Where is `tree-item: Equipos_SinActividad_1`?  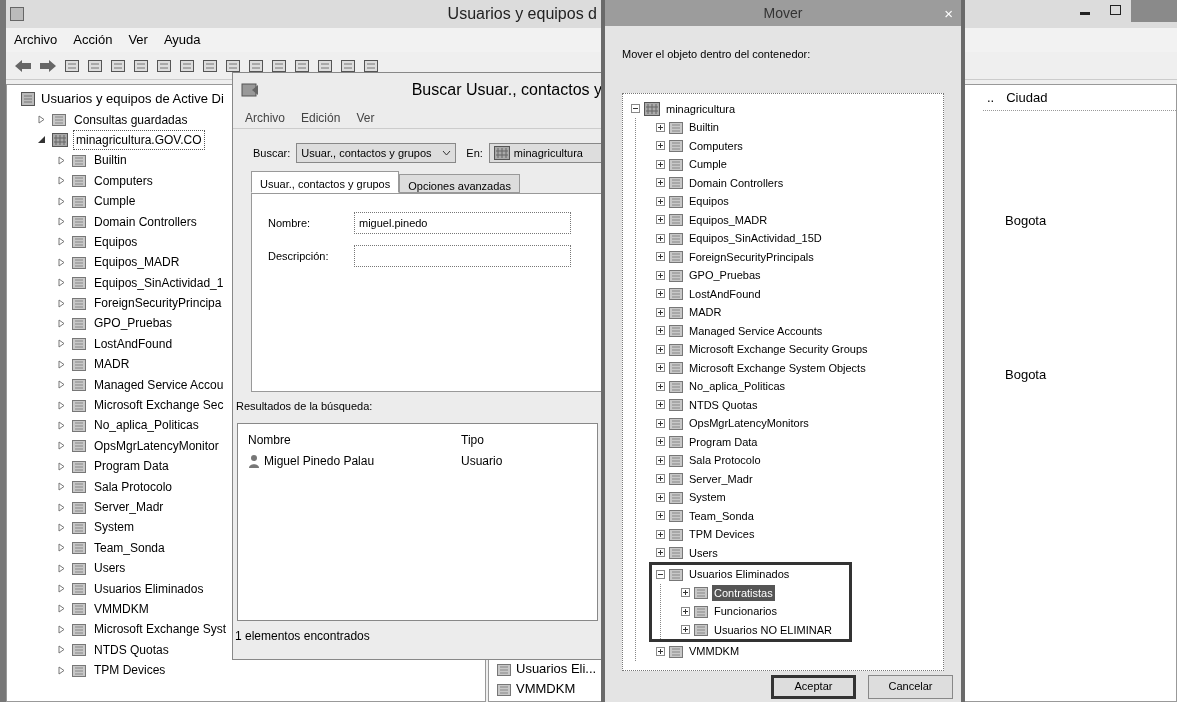
tree-item: Equipos_SinActividad_1 is located at coordinates (159, 282).